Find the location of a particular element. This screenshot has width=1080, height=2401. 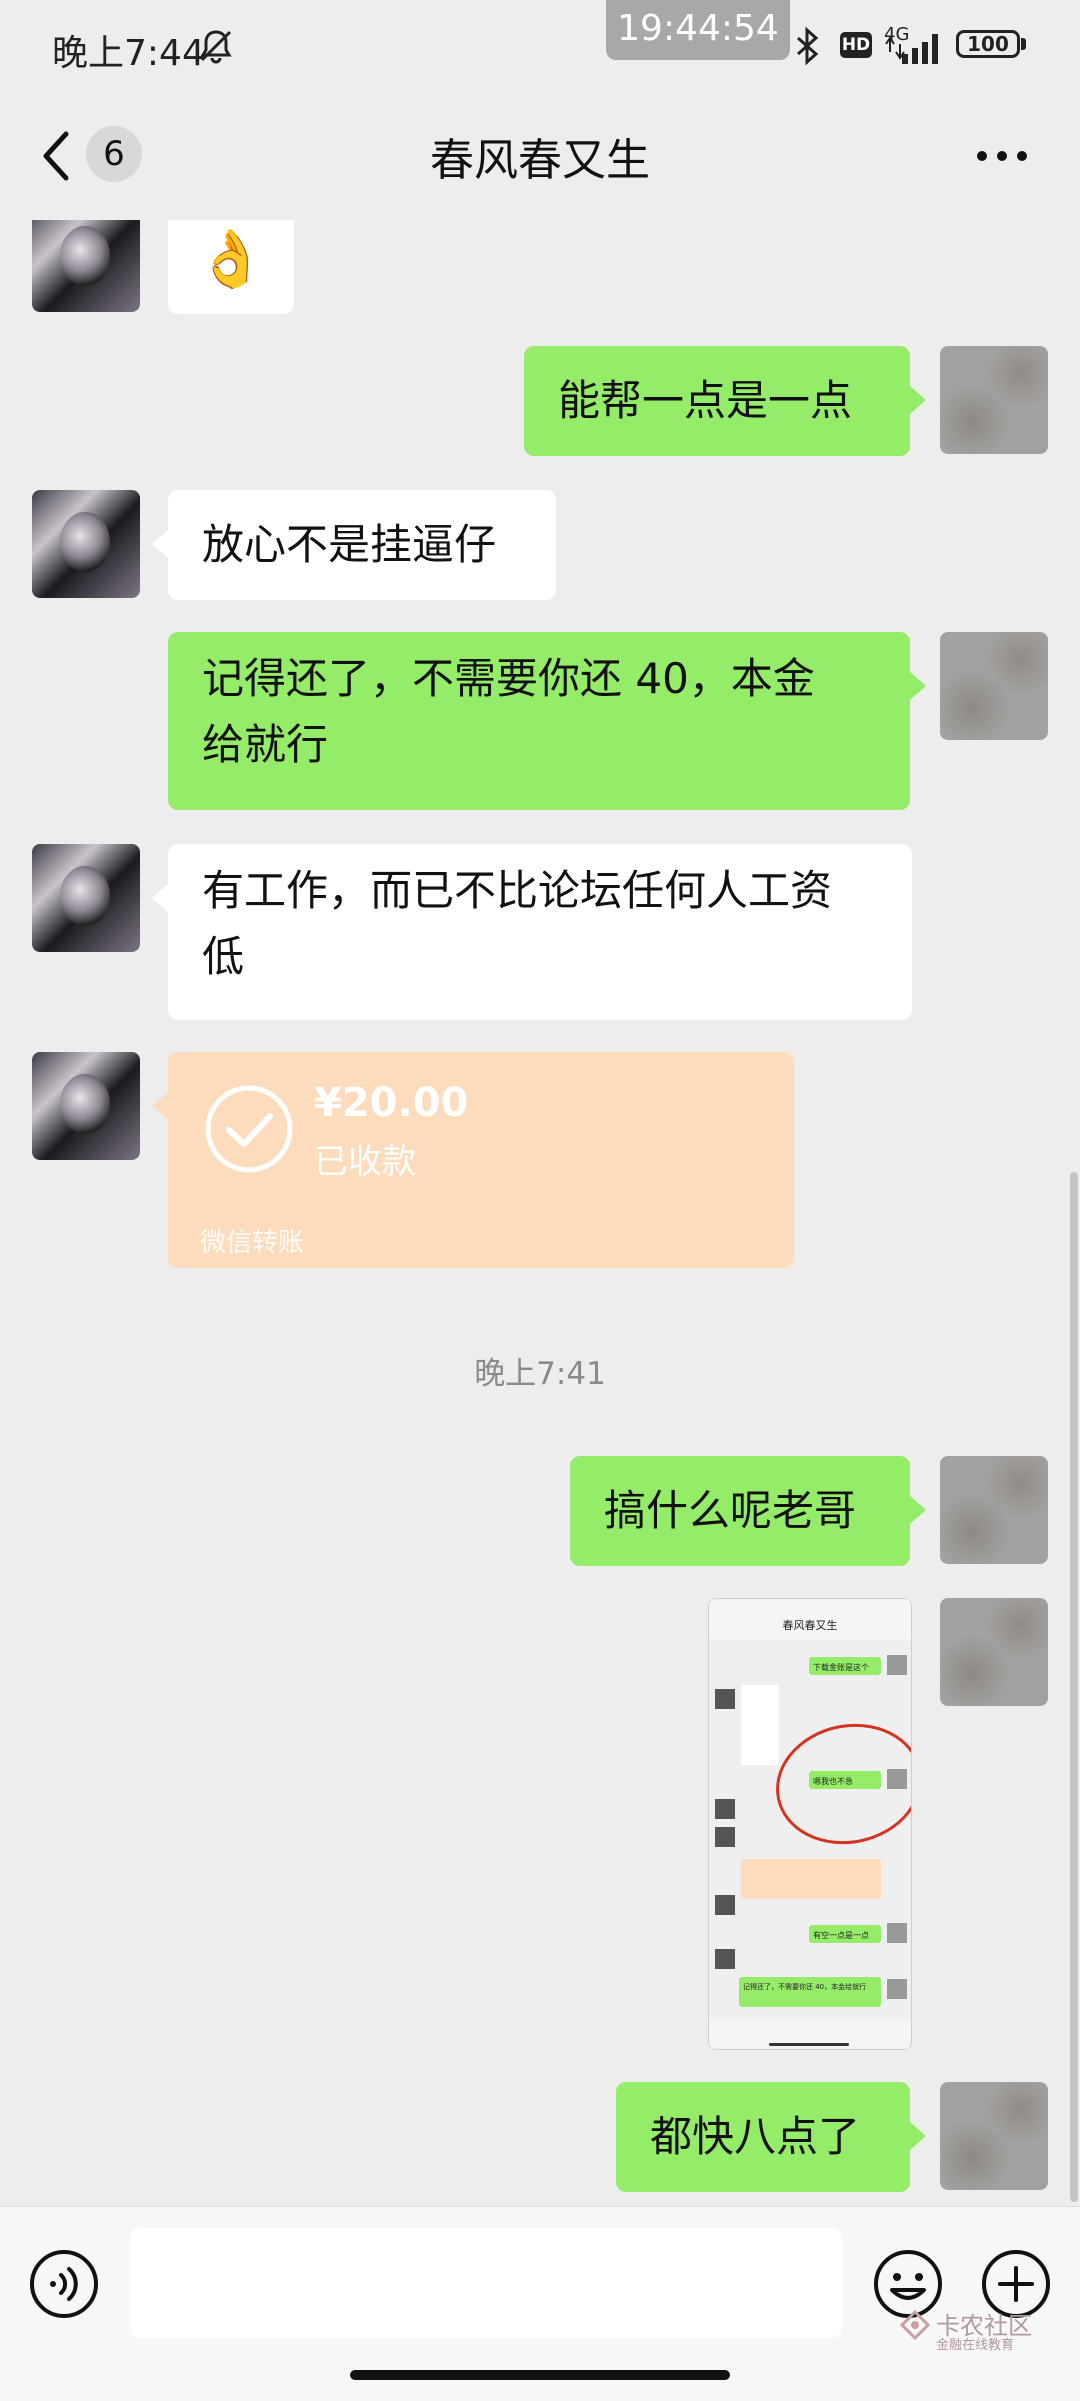

message-line: 记得还了，不需要你还 40，本金 is located at coordinates (508, 678).